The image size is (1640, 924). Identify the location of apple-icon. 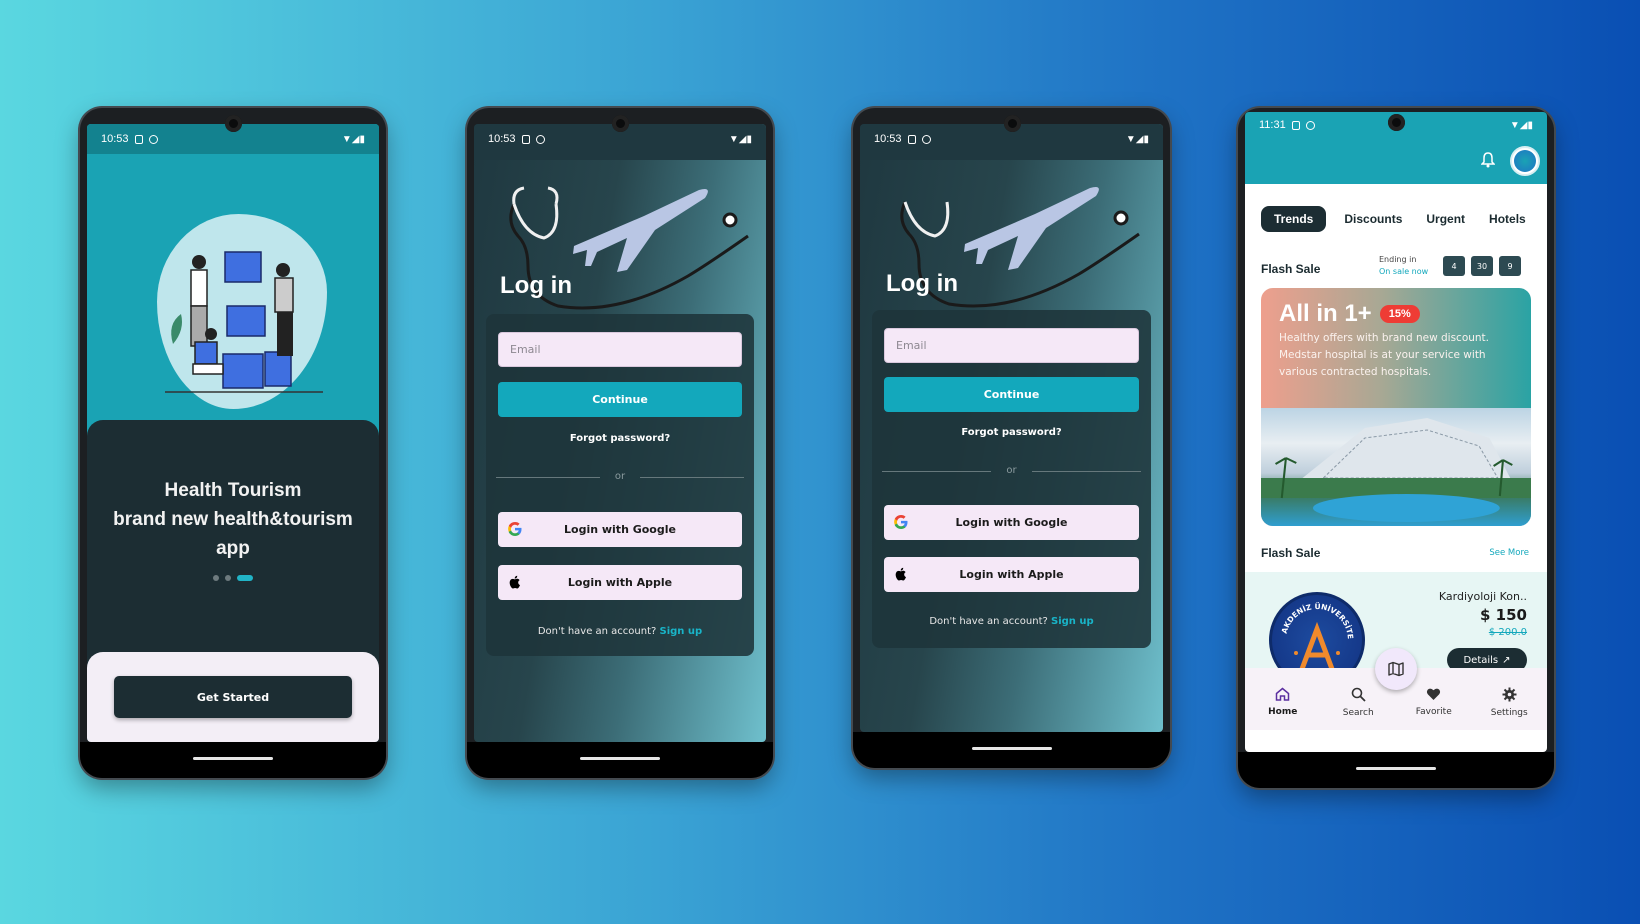
(514, 582).